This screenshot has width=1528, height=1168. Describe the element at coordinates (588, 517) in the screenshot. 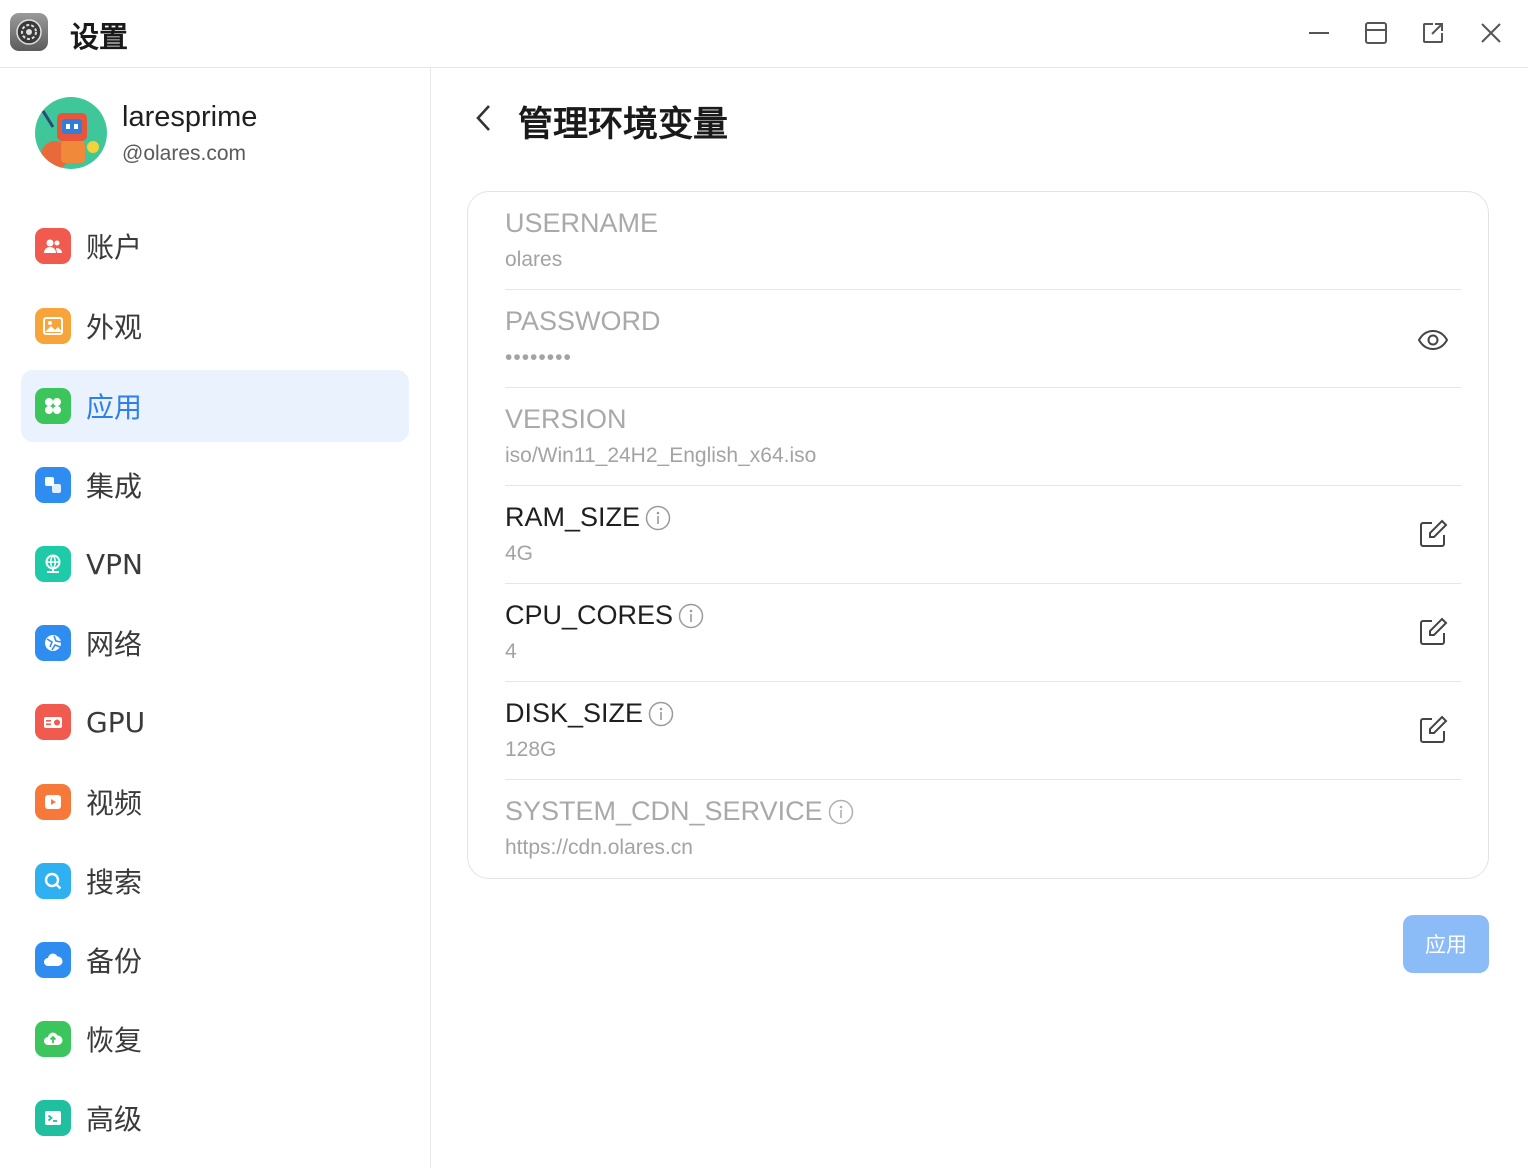

I see `env-key: RAM_SIZE` at that location.